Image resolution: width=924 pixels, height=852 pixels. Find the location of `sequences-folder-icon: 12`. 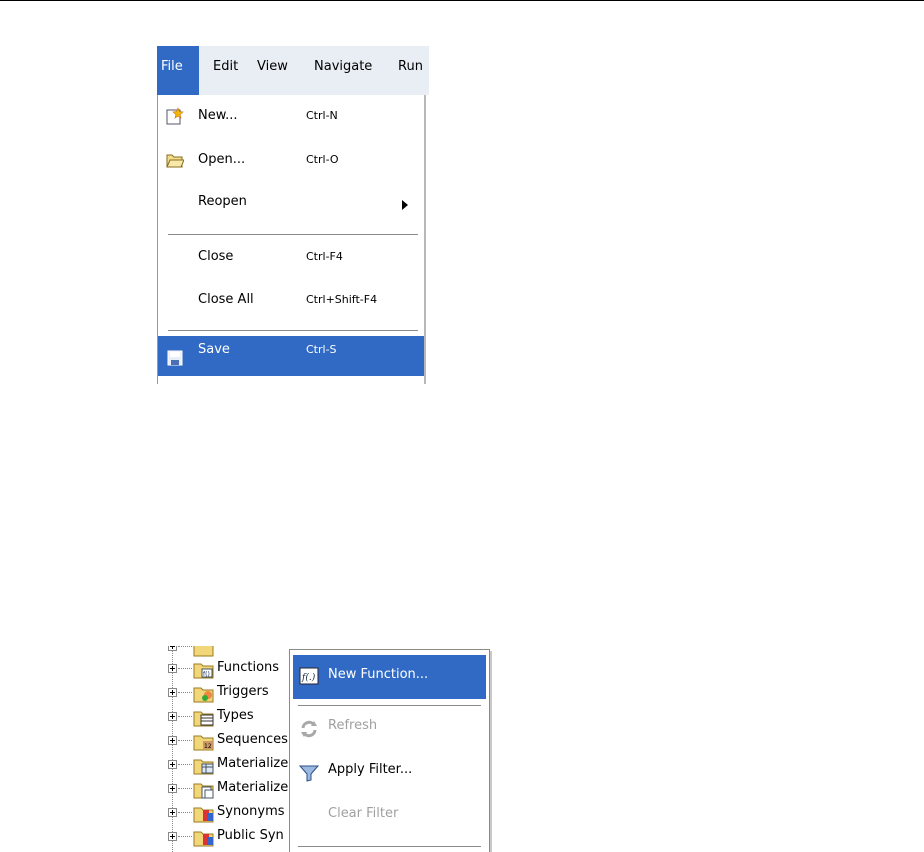

sequences-folder-icon: 12 is located at coordinates (203, 743).